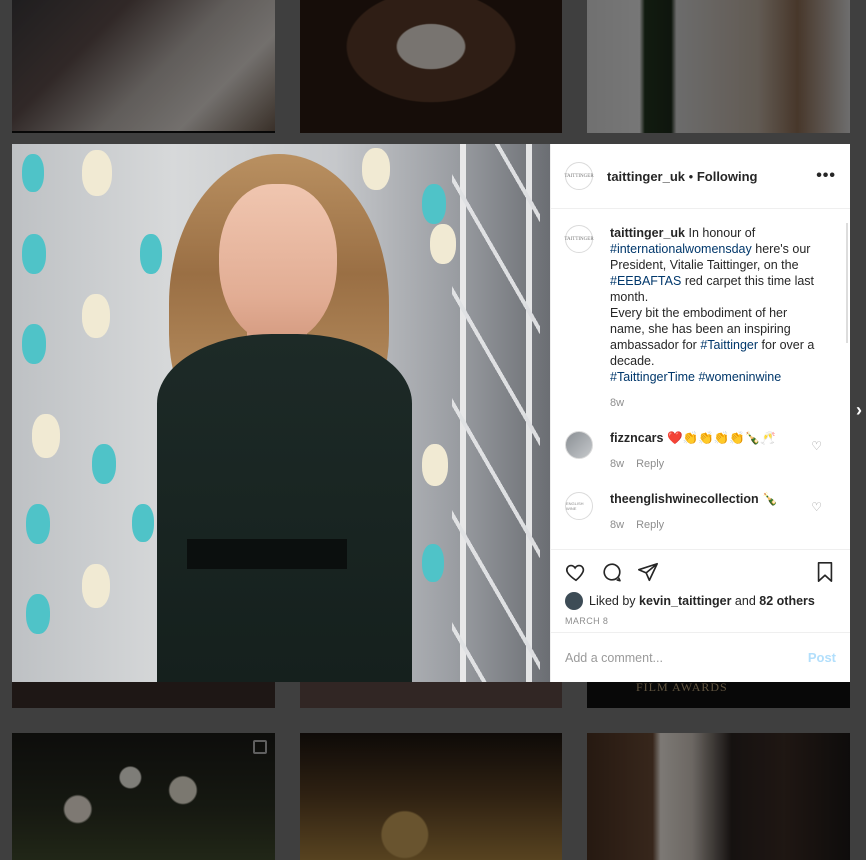  I want to click on post-comment-button: Post, so click(822, 657).